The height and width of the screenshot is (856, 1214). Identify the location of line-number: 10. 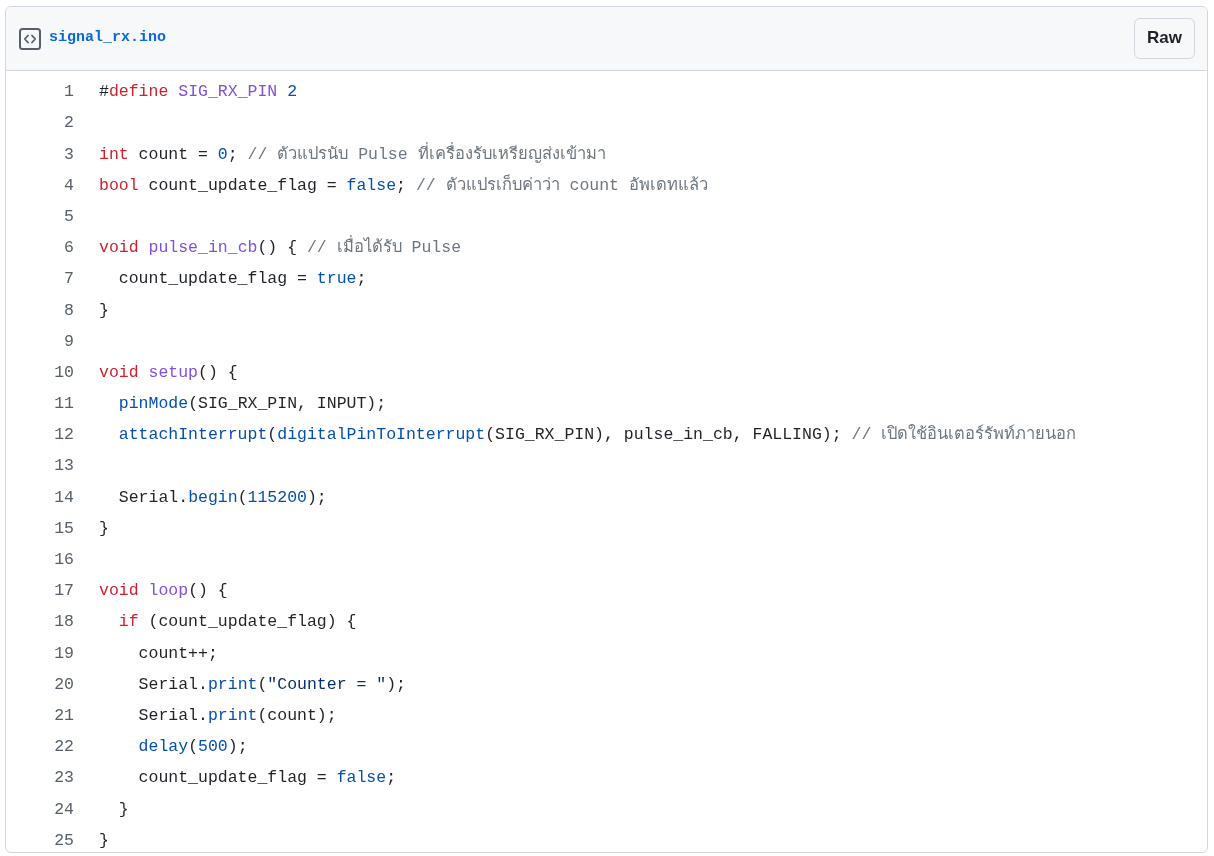
(63, 372).